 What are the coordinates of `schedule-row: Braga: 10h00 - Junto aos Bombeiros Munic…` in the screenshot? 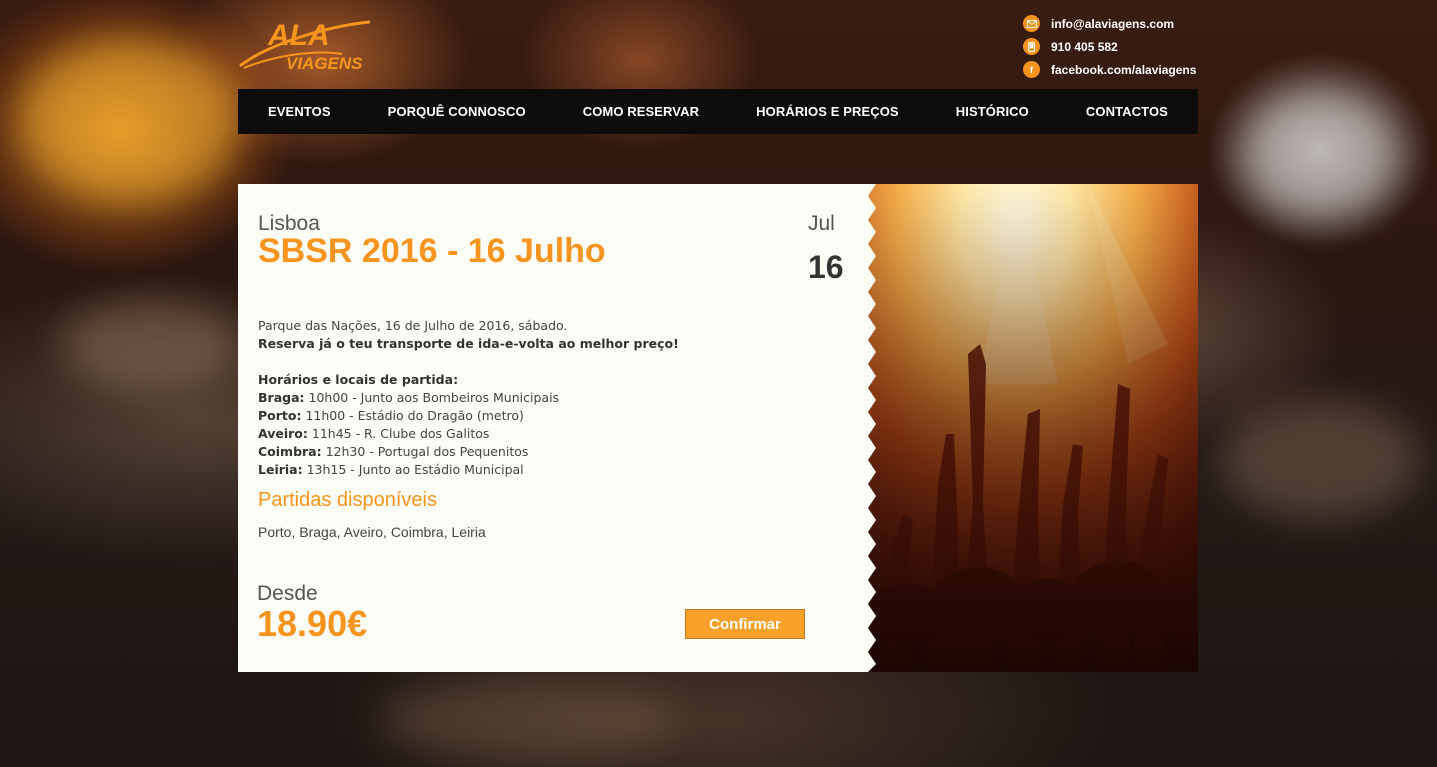 It's located at (409, 397).